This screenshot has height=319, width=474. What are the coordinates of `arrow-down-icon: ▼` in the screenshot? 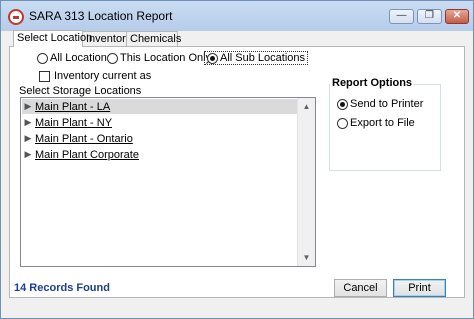 It's located at (306, 257).